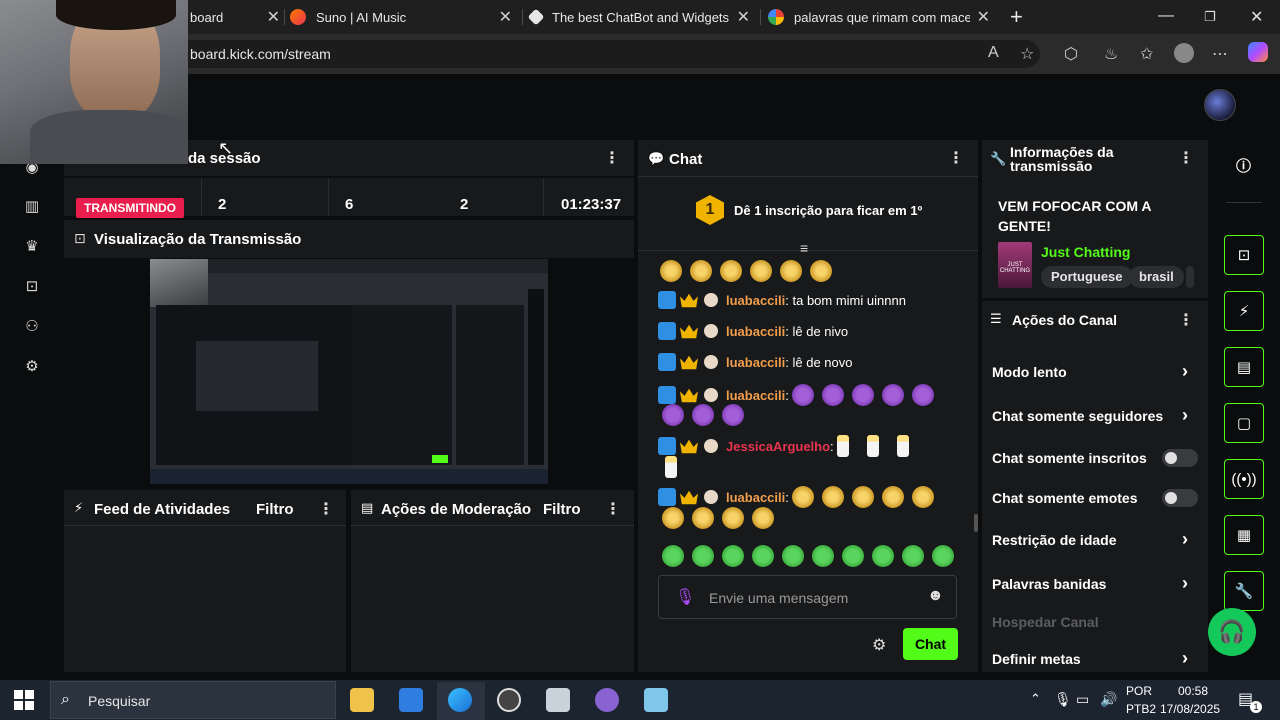  I want to click on chevron-up-icon: ⌃, so click(1035, 699).